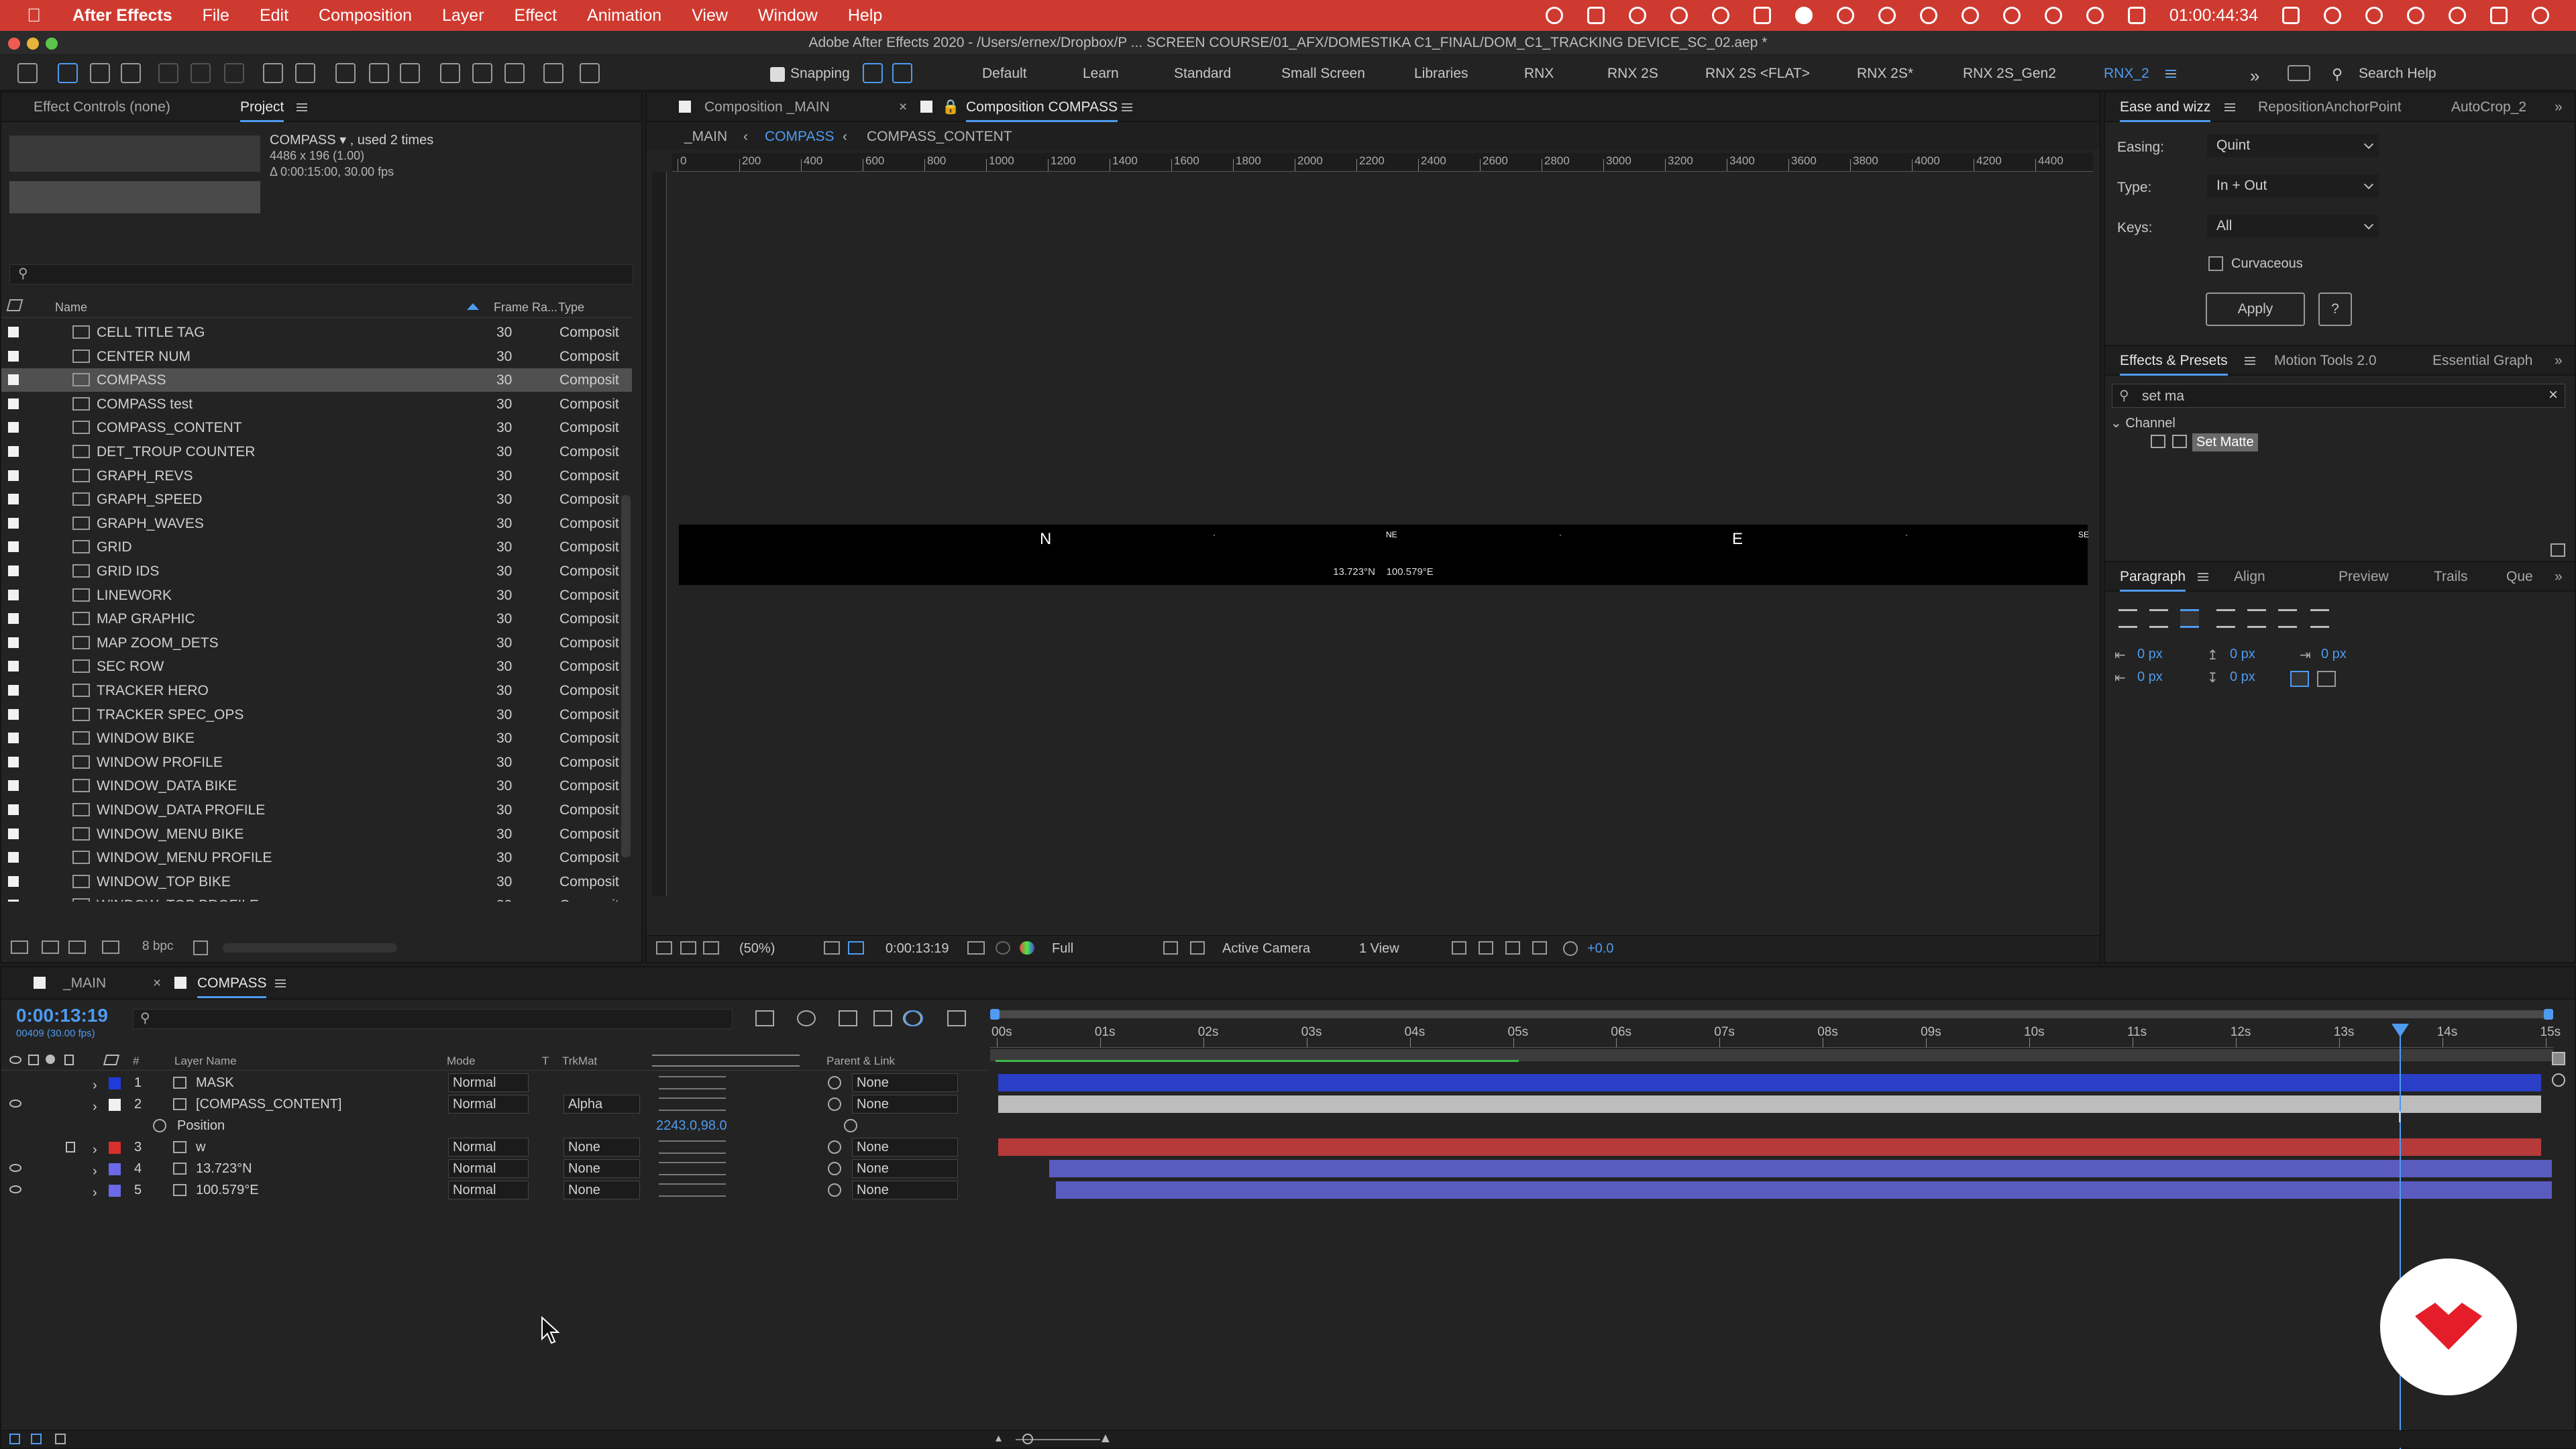 Image resolution: width=2576 pixels, height=1449 pixels. I want to click on project-item: GRID 30 Composit, so click(316, 547).